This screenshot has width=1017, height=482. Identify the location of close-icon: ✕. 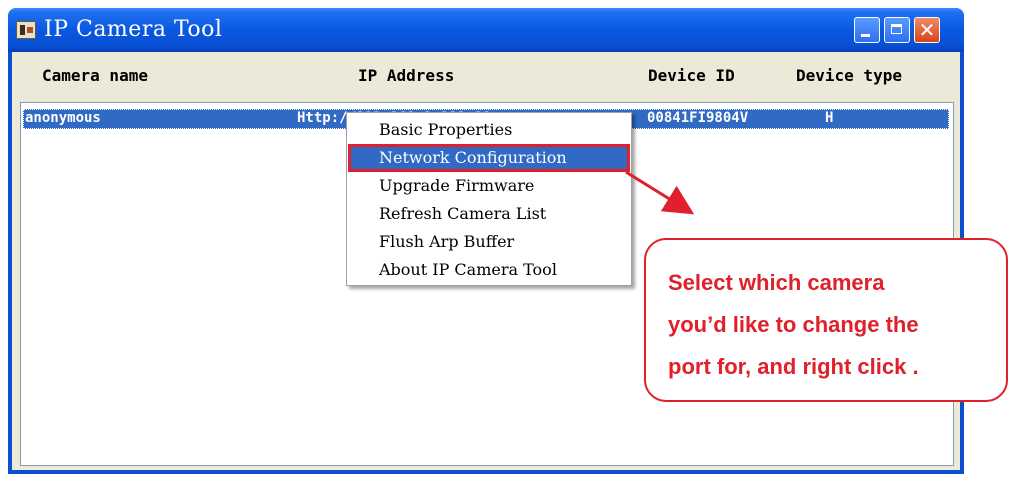
(927, 30).